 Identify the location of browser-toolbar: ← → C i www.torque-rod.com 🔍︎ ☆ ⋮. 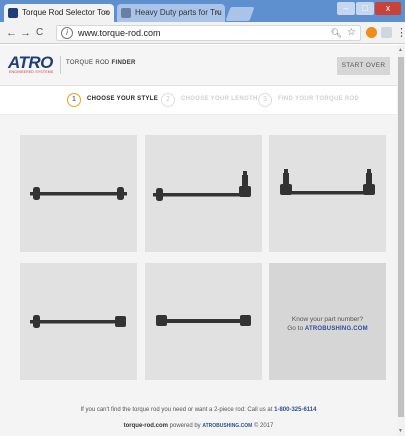
(202, 33).